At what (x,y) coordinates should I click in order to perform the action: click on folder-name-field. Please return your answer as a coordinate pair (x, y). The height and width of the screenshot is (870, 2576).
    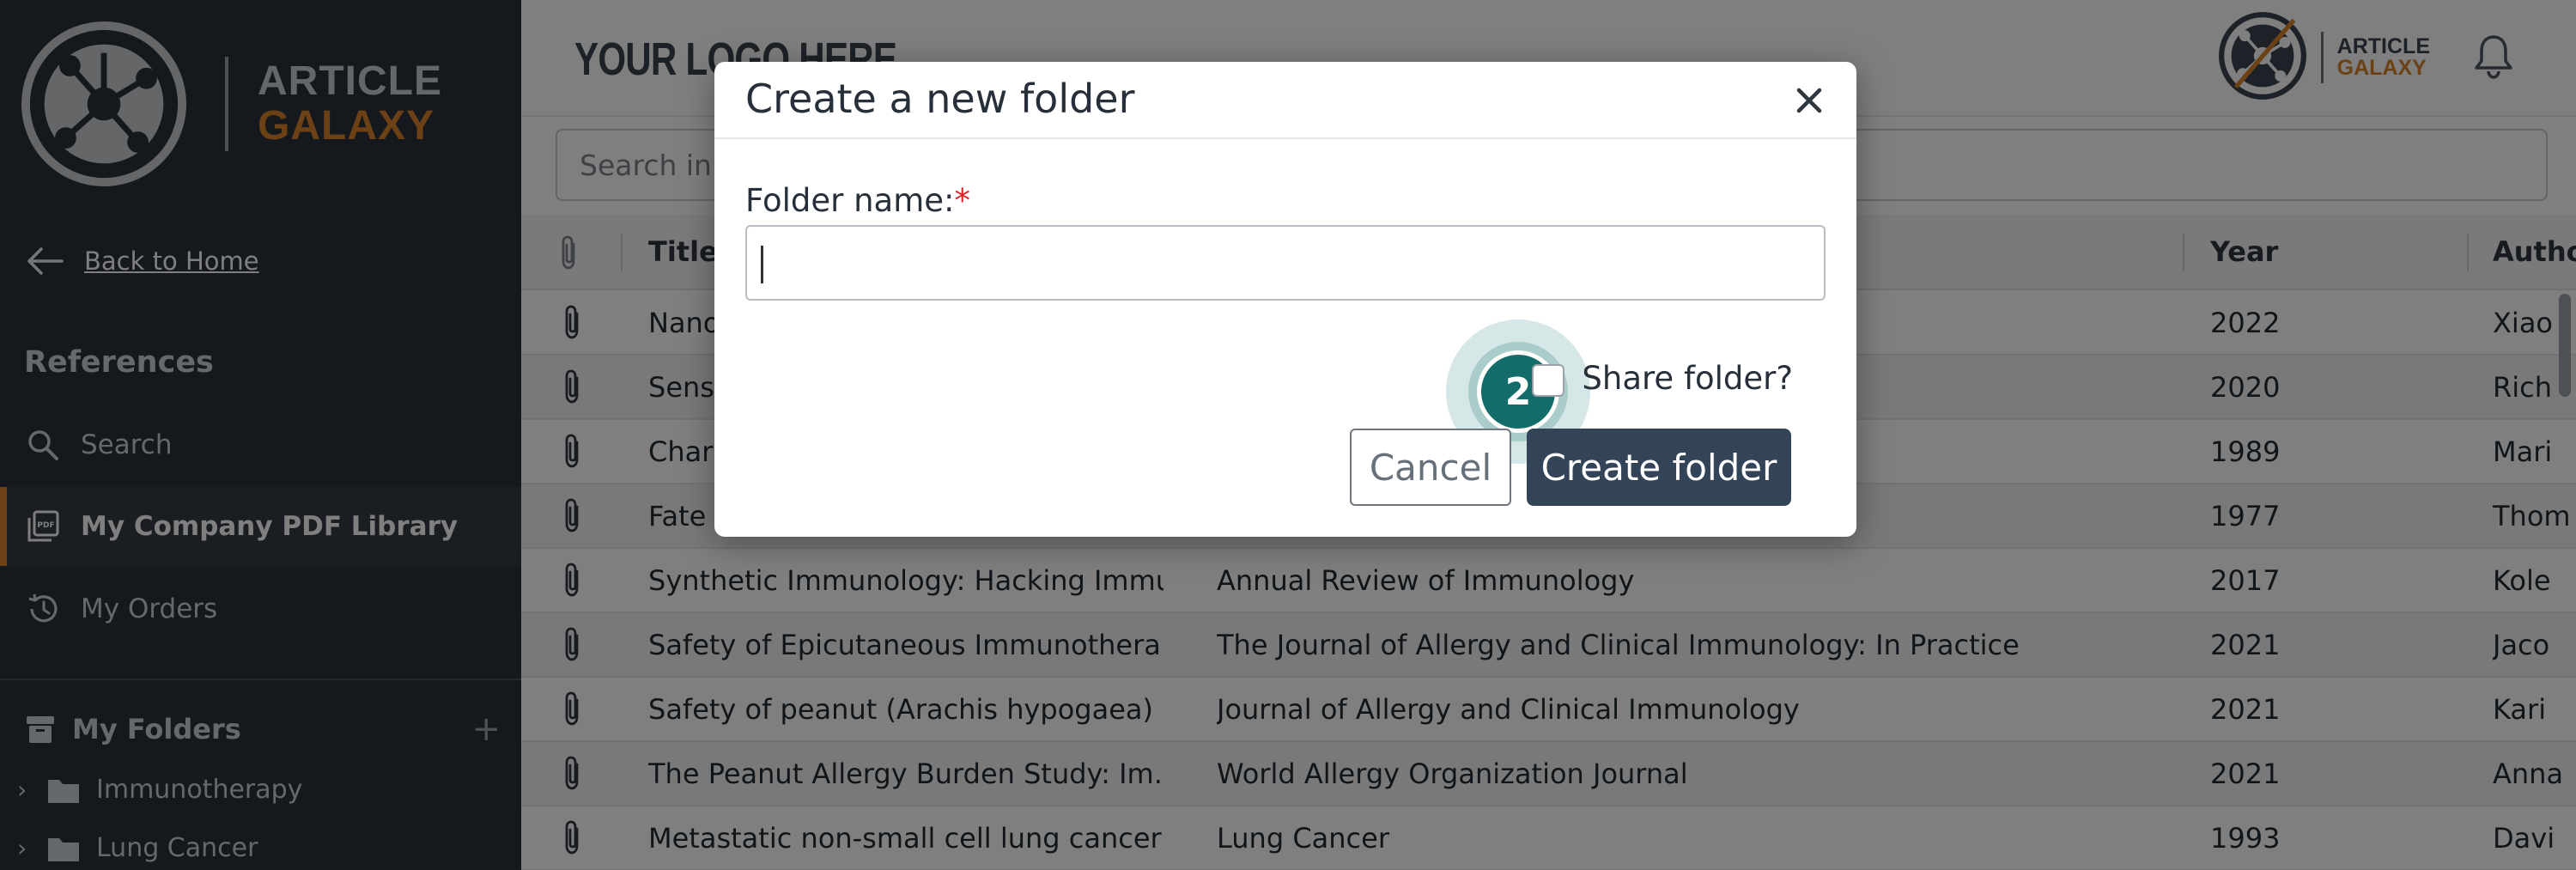
    Looking at the image, I should click on (1286, 263).